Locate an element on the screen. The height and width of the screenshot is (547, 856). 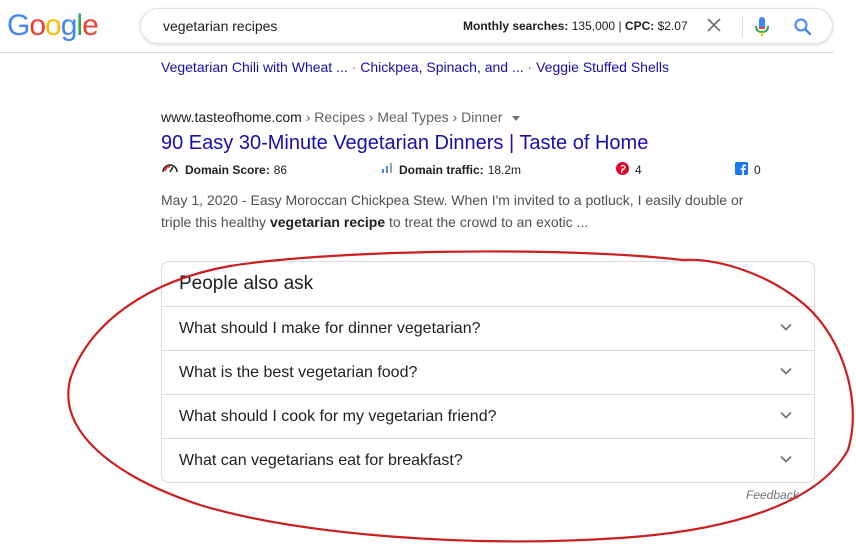
domain-traffic-label: Domain traffic: is located at coordinates (441, 169).